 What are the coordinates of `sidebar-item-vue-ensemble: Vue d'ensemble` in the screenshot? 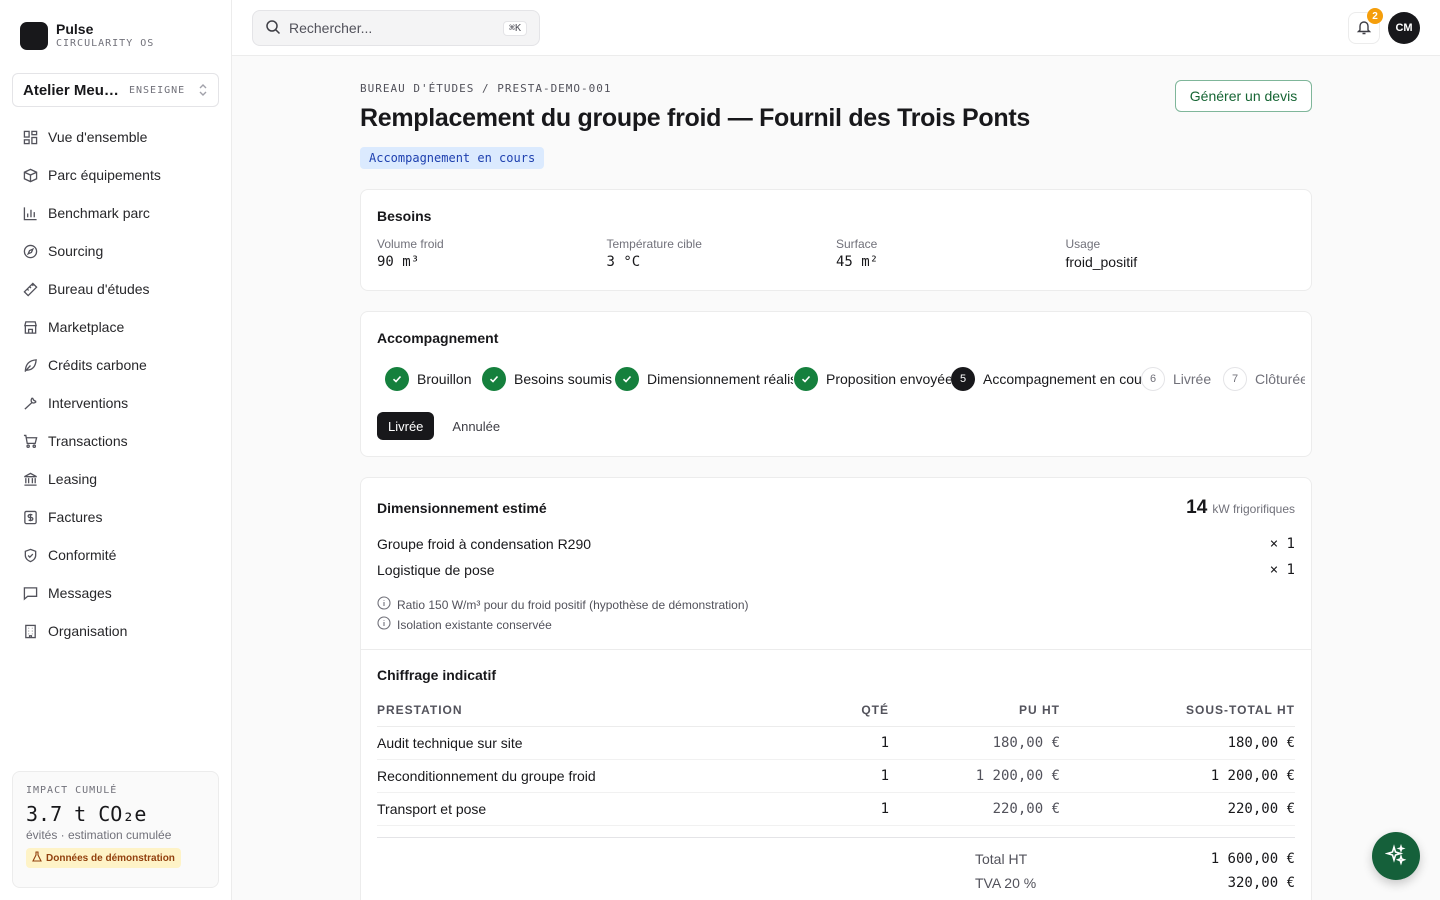 It's located at (115, 137).